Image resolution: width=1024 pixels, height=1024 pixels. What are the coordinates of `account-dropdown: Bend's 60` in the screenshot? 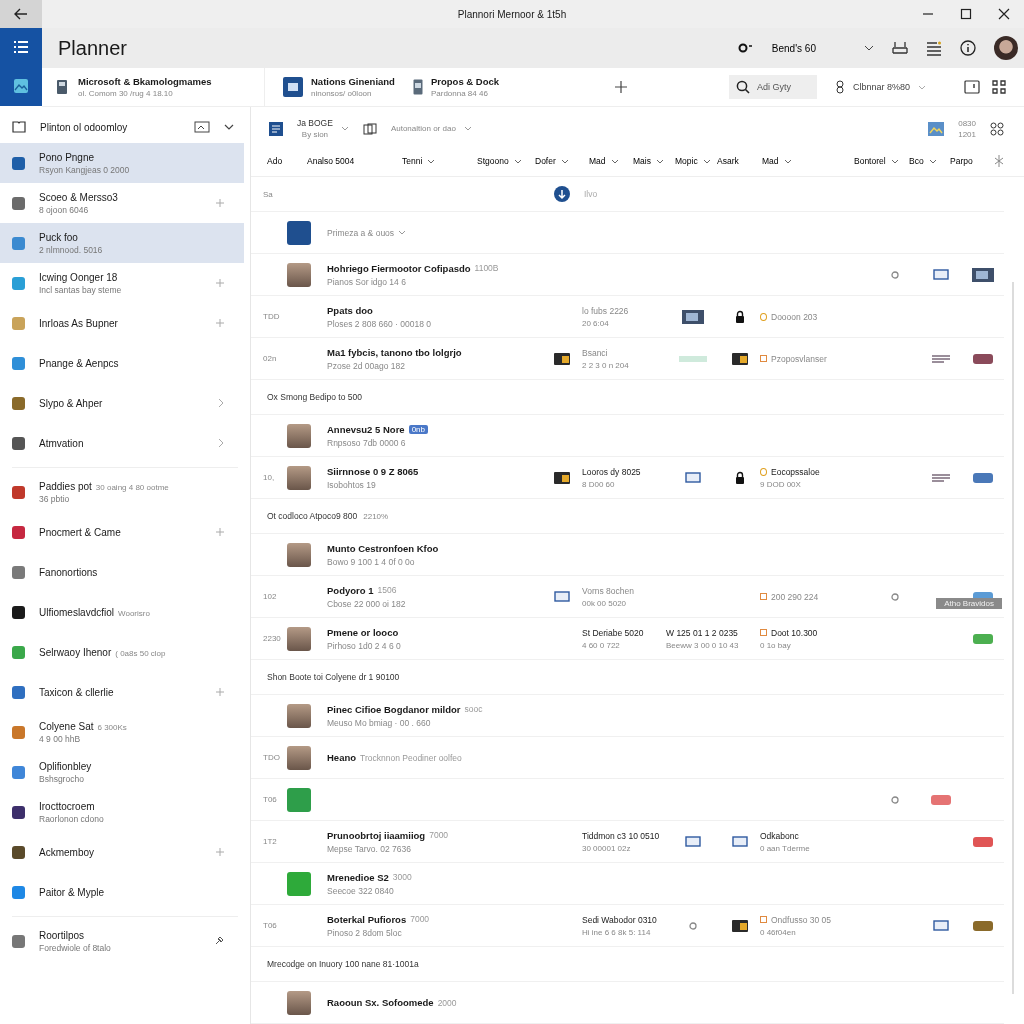 It's located at (808, 48).